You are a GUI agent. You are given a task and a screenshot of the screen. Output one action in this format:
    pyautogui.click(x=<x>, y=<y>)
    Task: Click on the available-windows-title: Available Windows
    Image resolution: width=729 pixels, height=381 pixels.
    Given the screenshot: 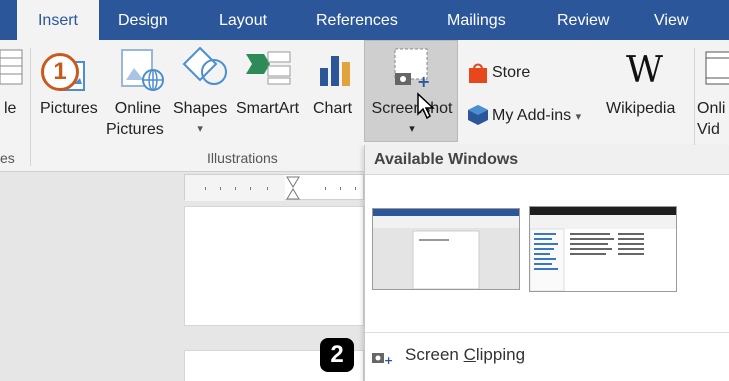 What is the action you would take?
    pyautogui.click(x=446, y=159)
    